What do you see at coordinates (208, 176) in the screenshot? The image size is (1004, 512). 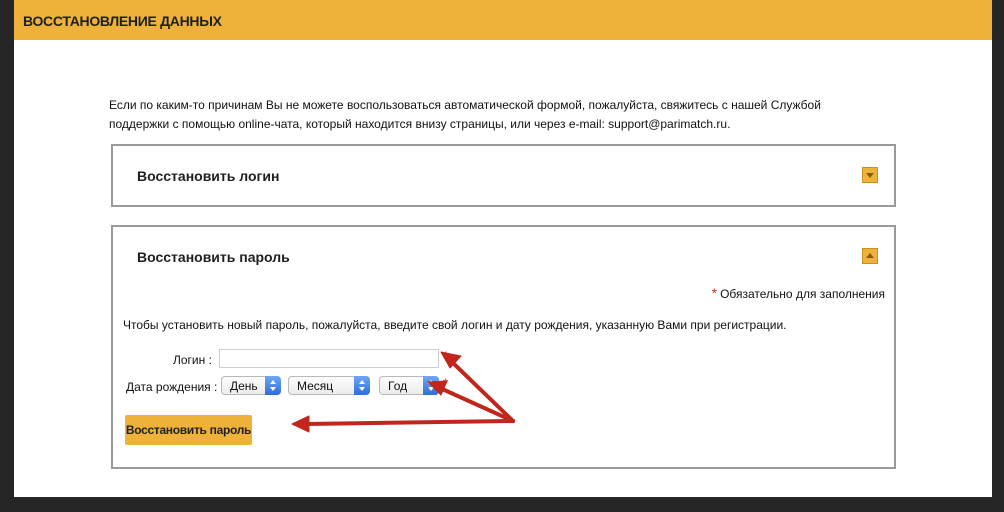 I see `recover-login-title: Восстановить логин` at bounding box center [208, 176].